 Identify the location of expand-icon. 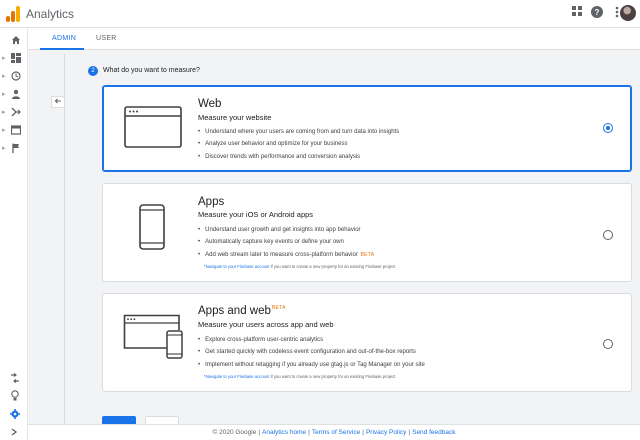
(14, 432).